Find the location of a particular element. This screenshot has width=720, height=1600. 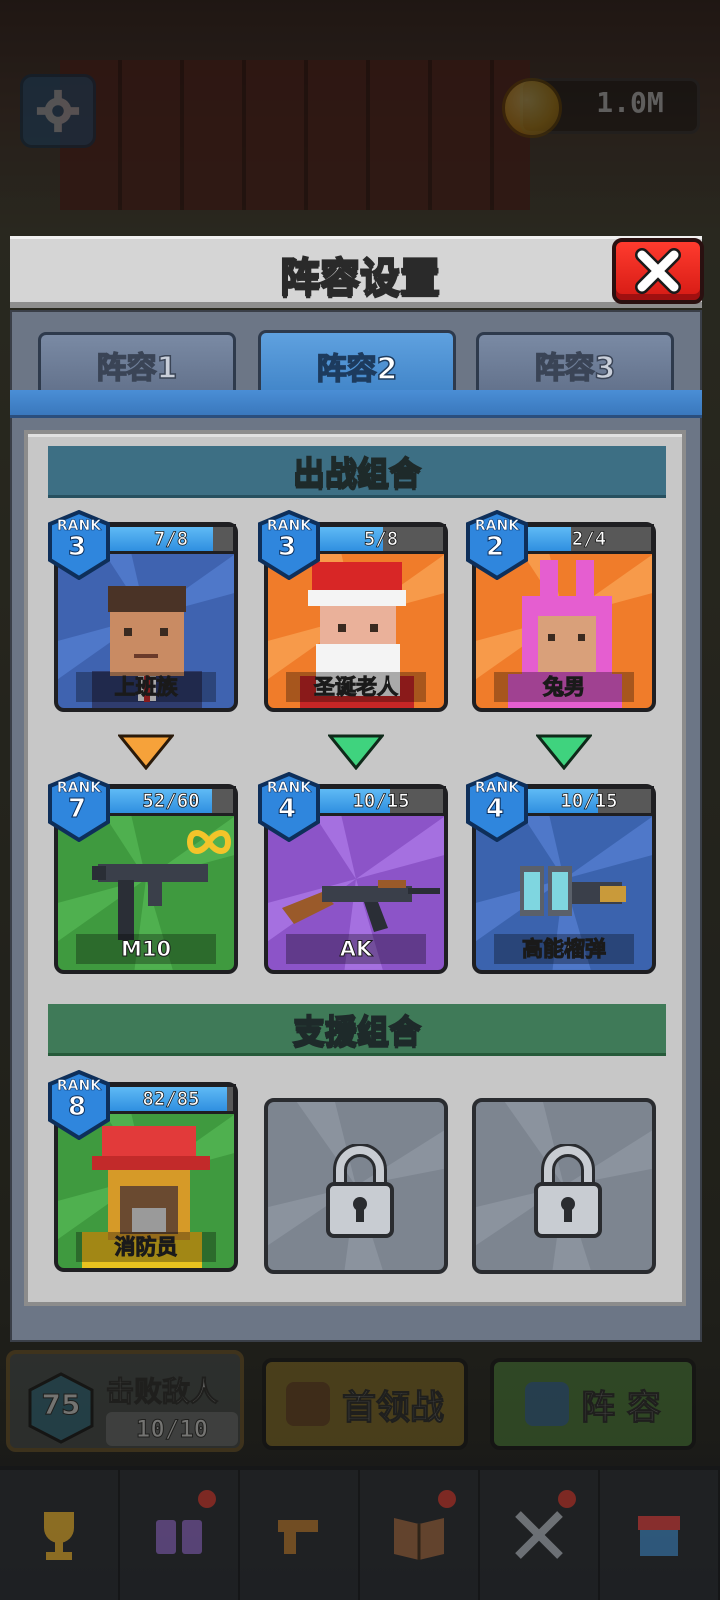

defeat-enemies-panel: 75 击败敌人 10/10 is located at coordinates (125, 1401).